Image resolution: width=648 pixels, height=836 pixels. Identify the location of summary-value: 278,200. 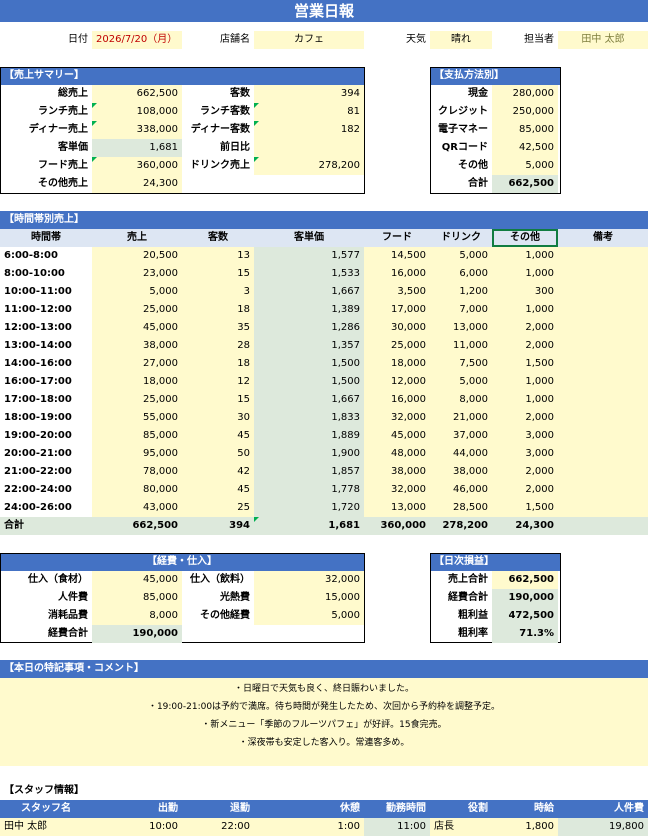
(309, 166).